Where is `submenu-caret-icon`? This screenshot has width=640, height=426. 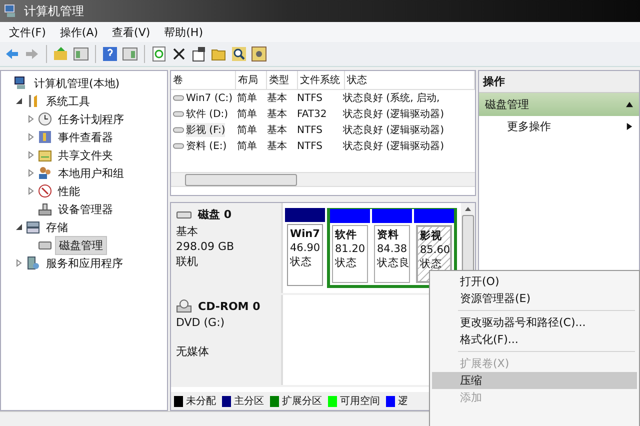
submenu-caret-icon is located at coordinates (629, 126).